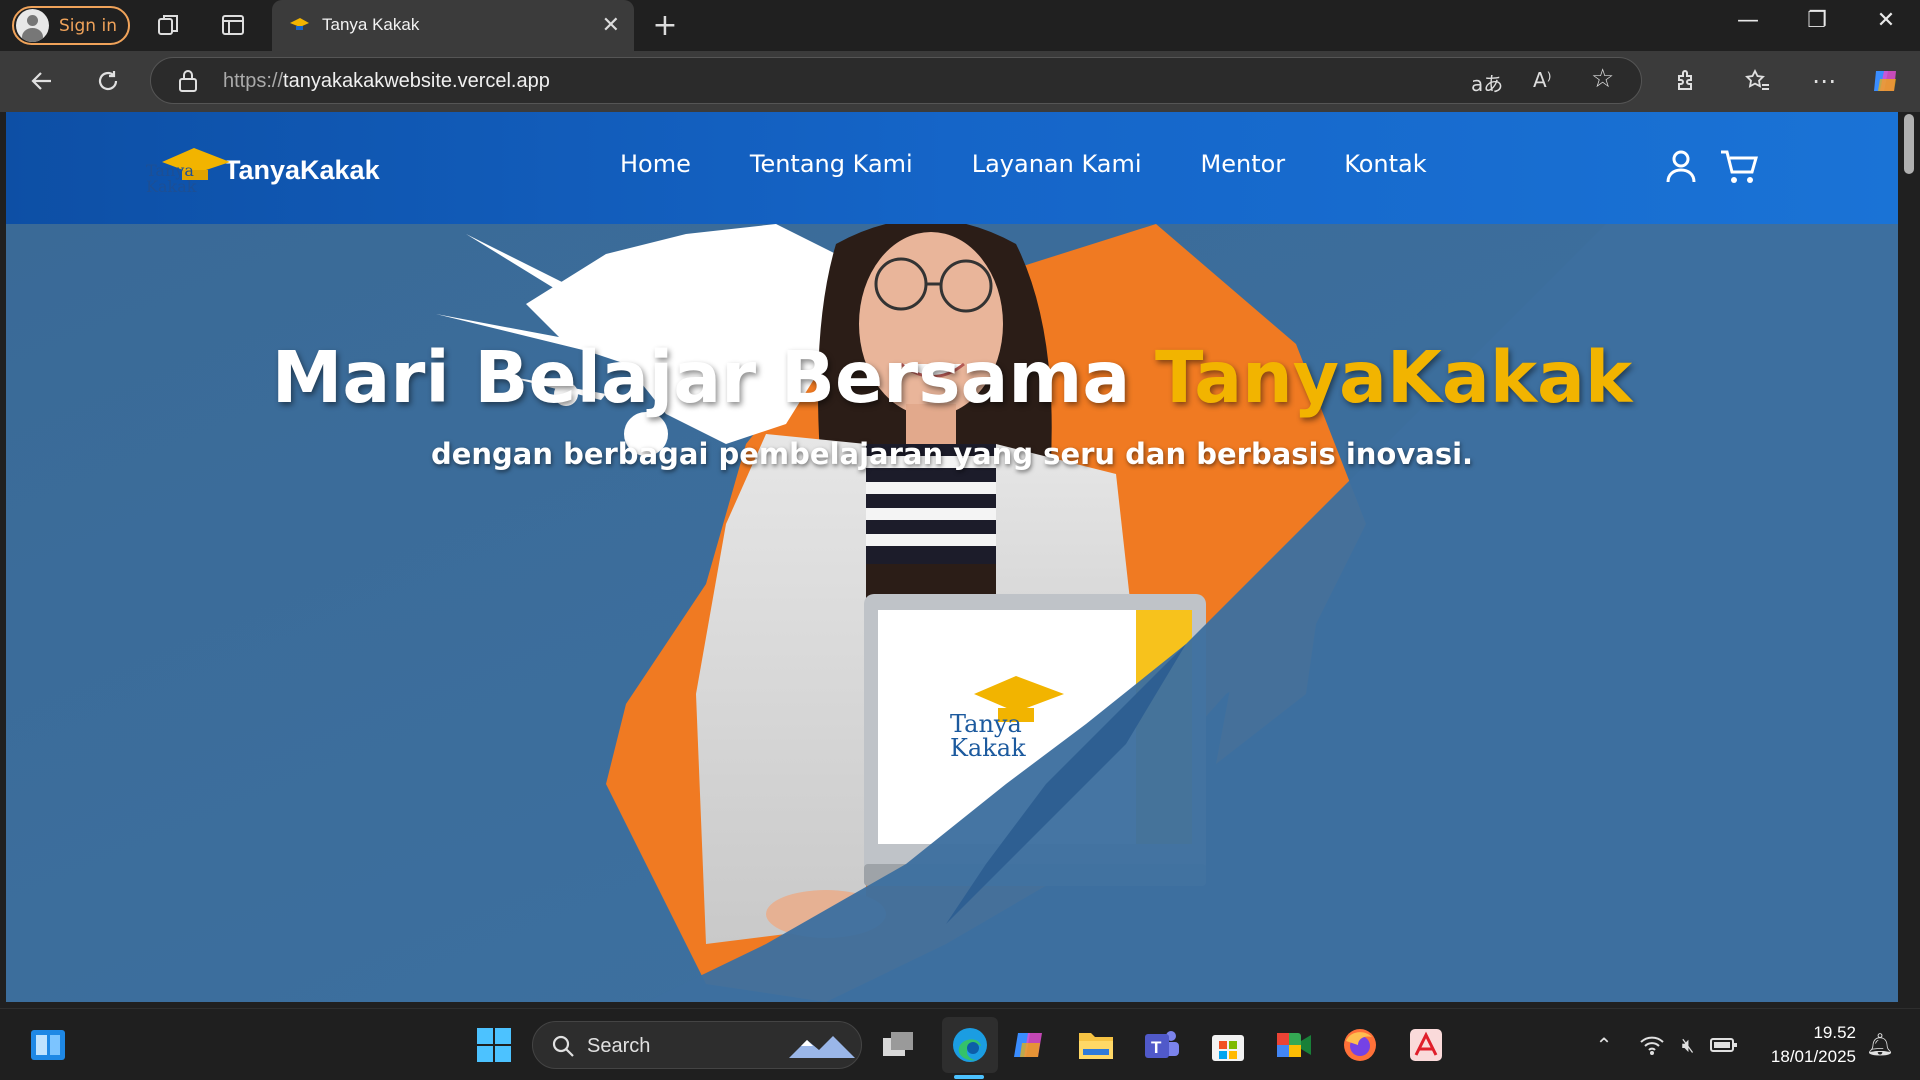  I want to click on graduation-cap-logo-icon: Tanya Kakak, so click(189, 170).